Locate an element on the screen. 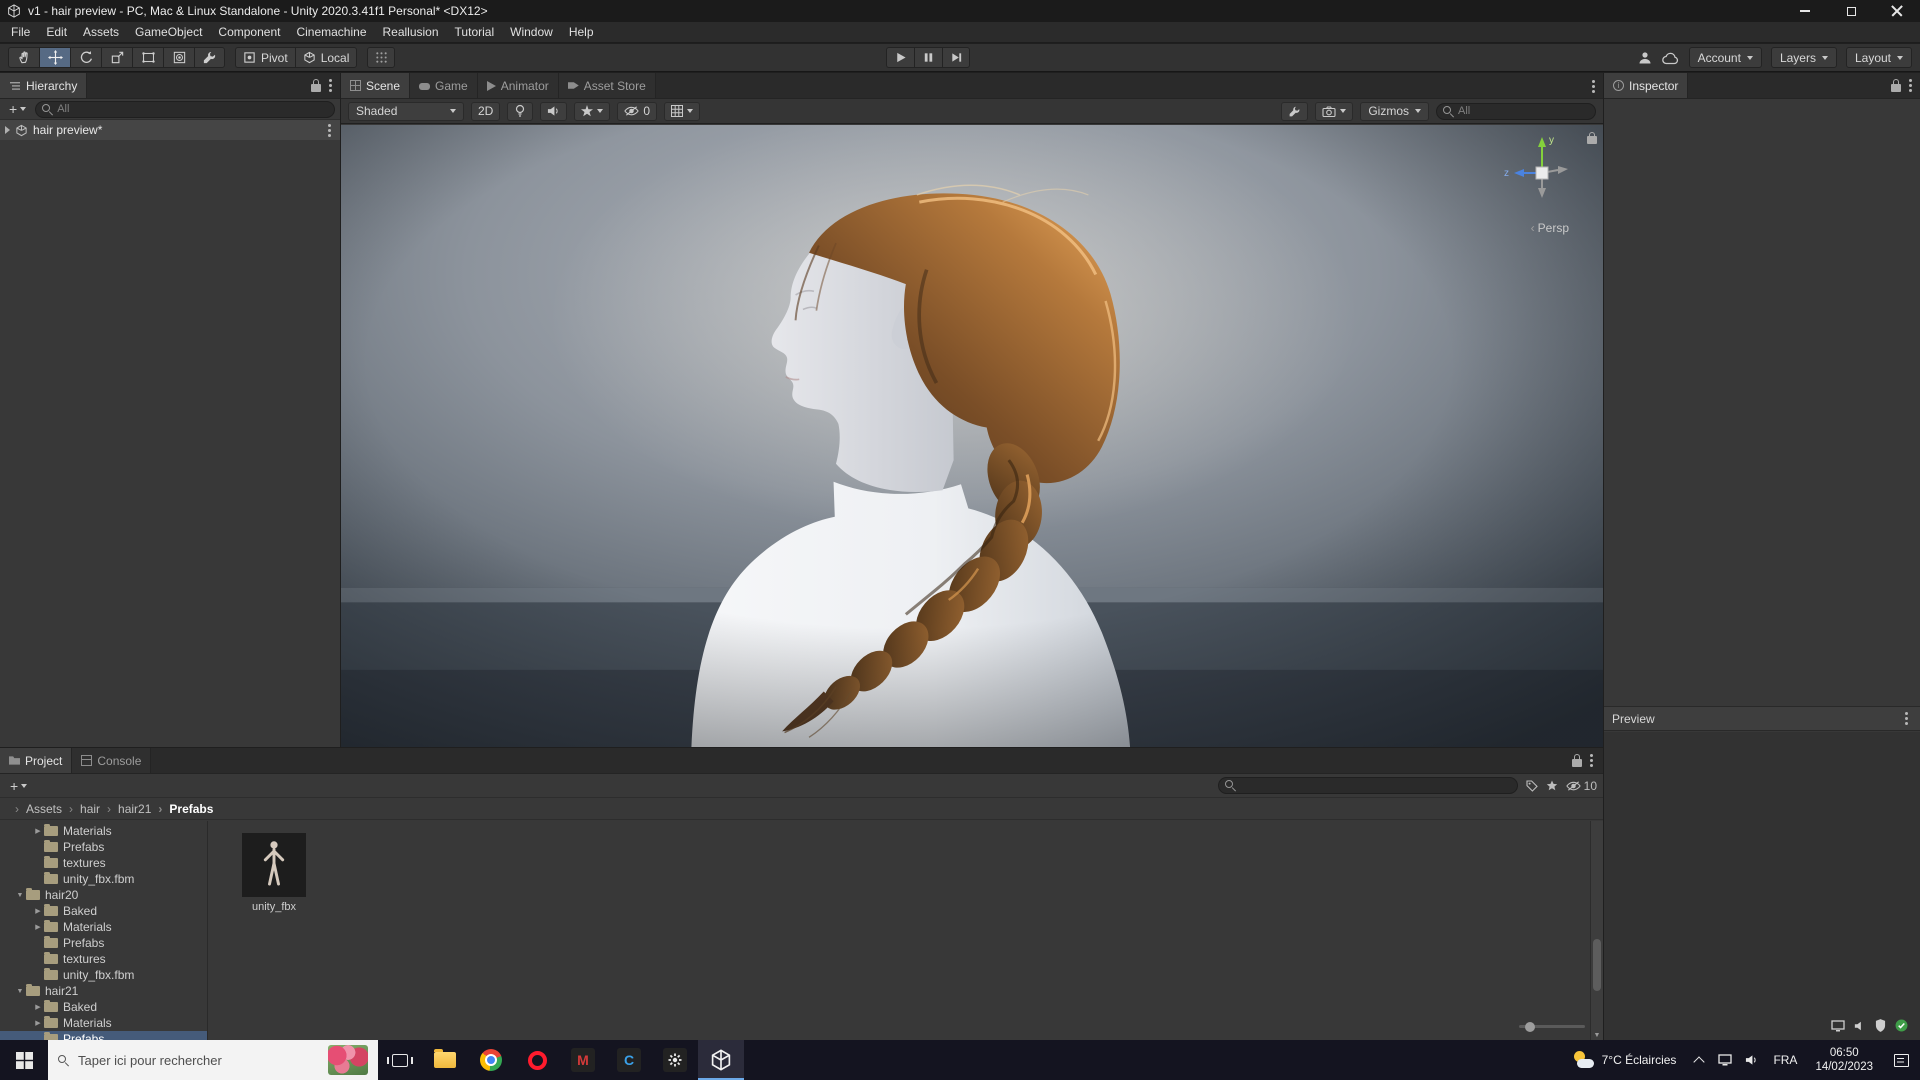 The image size is (1920, 1080). speaker-tray-icon is located at coordinates (1860, 1026).